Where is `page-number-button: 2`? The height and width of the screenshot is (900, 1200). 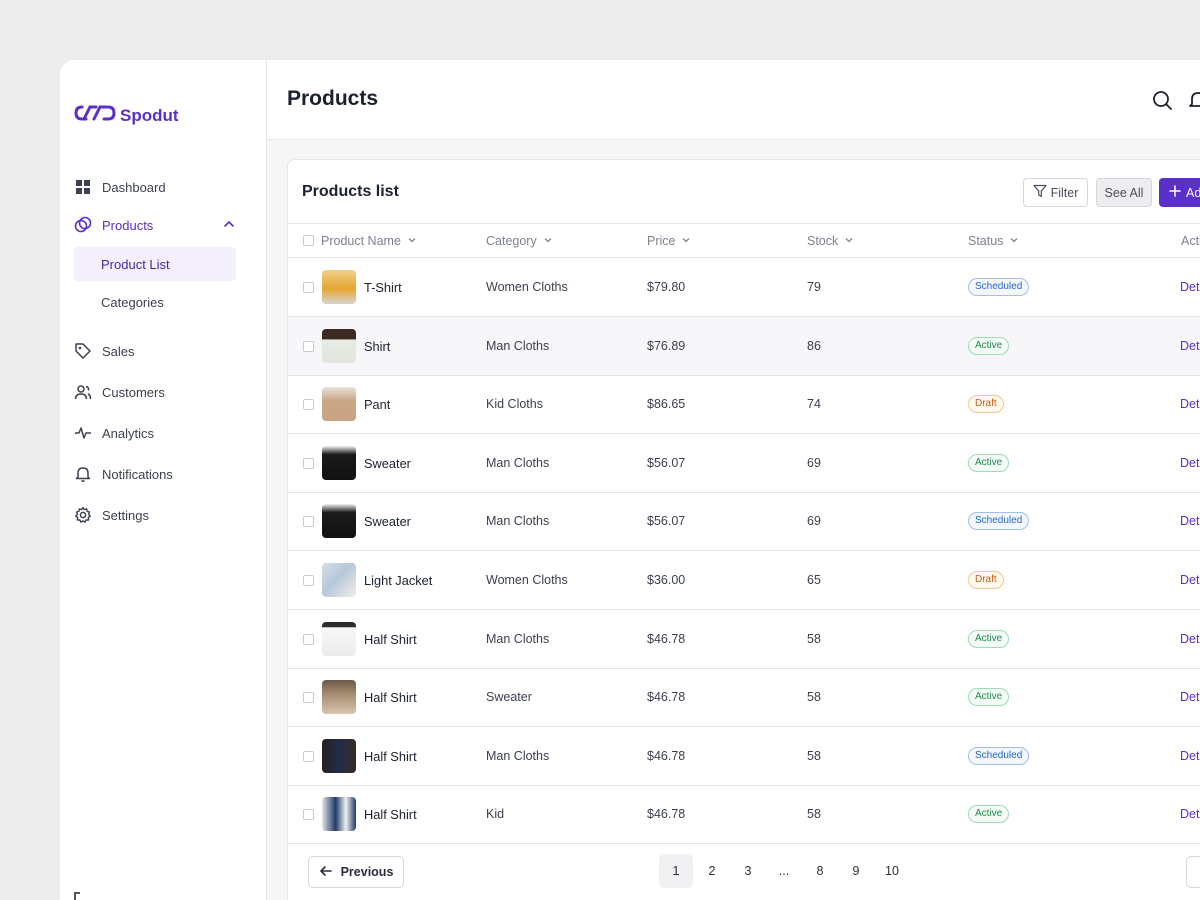 page-number-button: 2 is located at coordinates (712, 871).